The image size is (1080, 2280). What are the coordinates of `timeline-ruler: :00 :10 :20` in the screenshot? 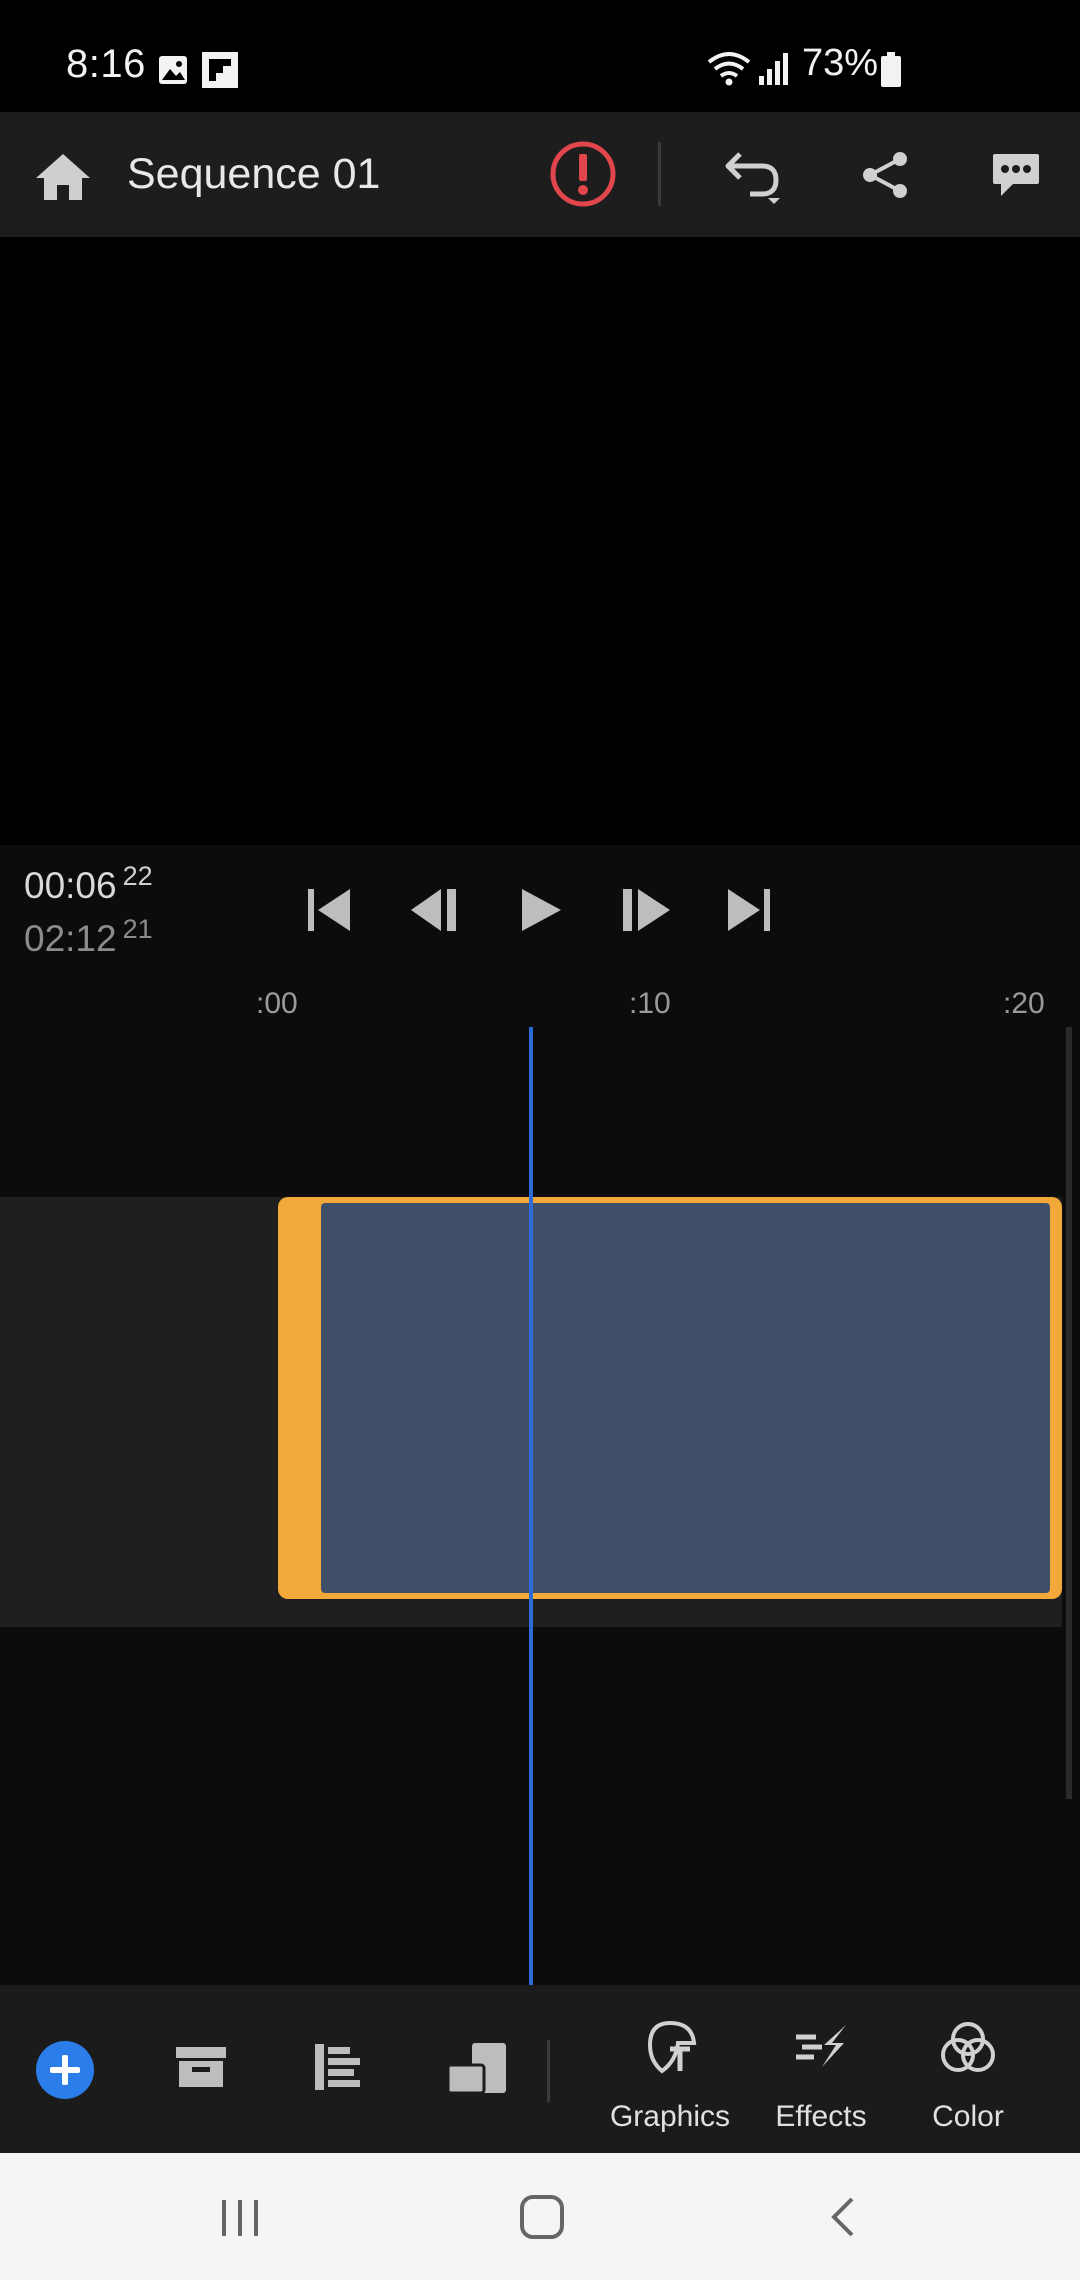 It's located at (540, 1001).